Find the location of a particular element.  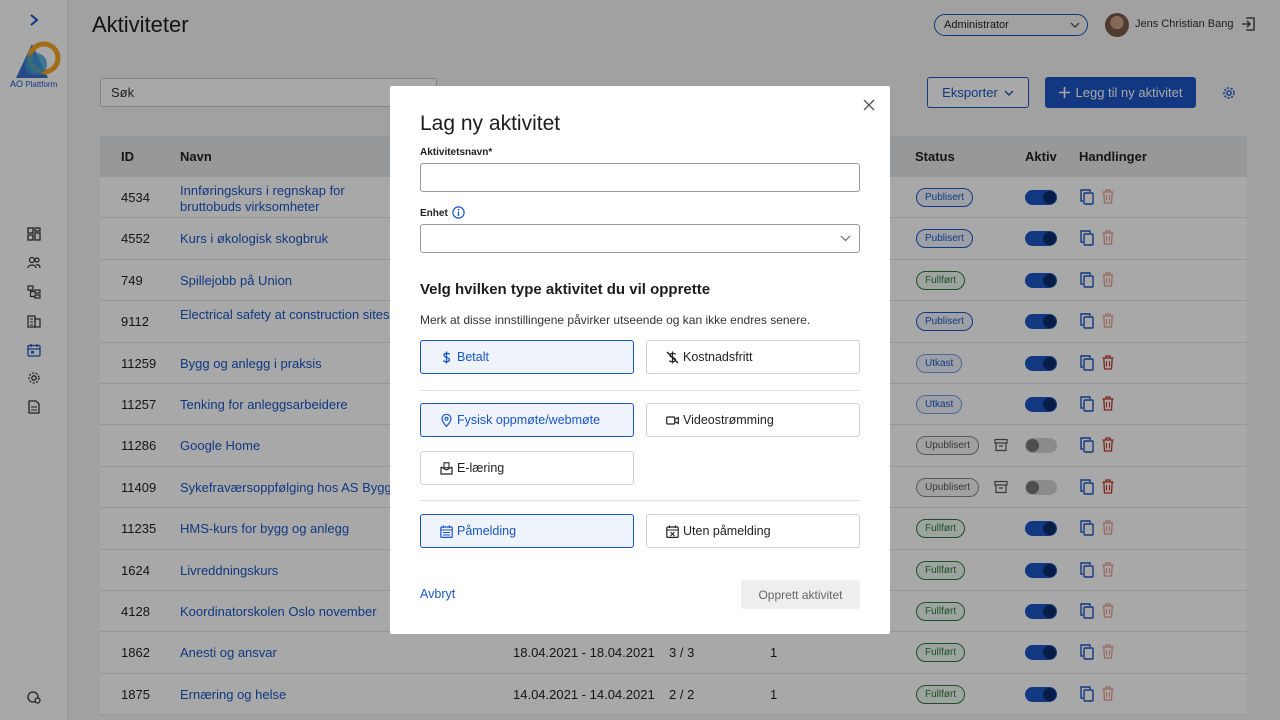

option-physical-label: Fysisk oppmøte/webmøte is located at coordinates (529, 420).